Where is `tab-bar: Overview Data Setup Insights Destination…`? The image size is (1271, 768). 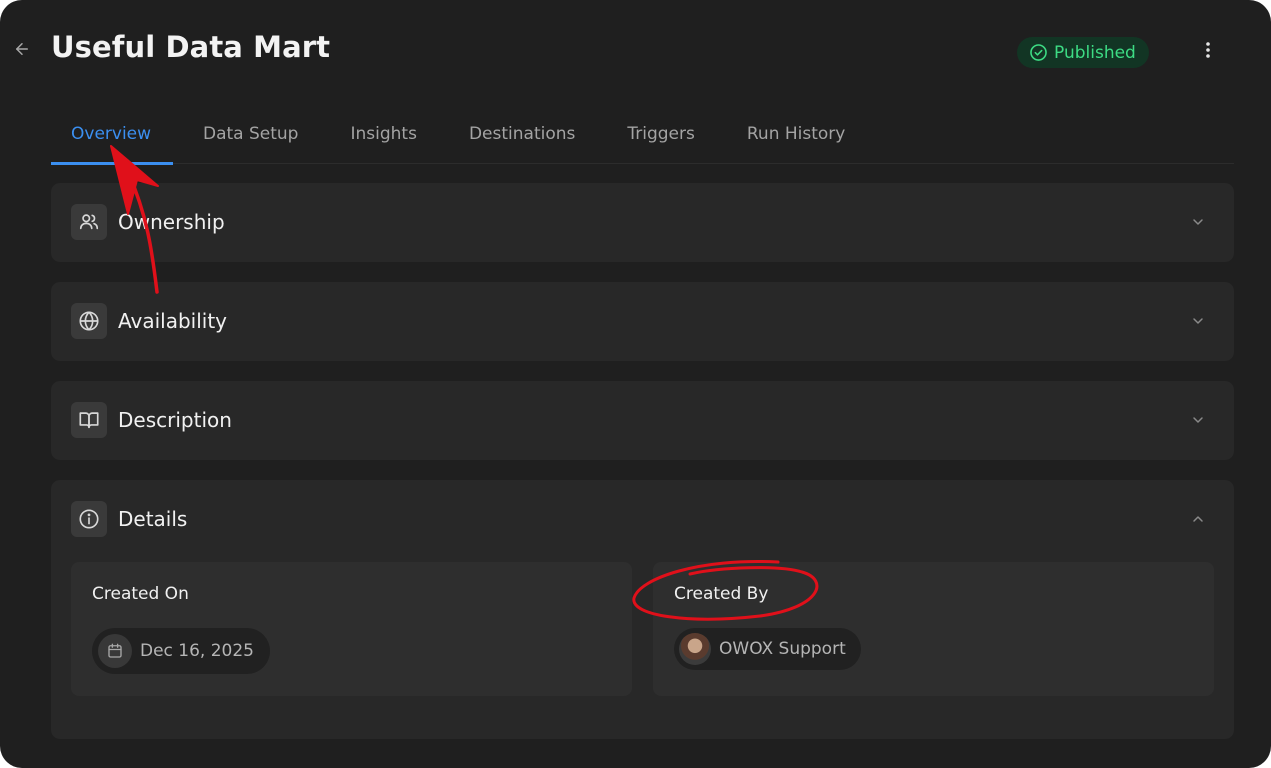 tab-bar: Overview Data Setup Insights Destination… is located at coordinates (642, 134).